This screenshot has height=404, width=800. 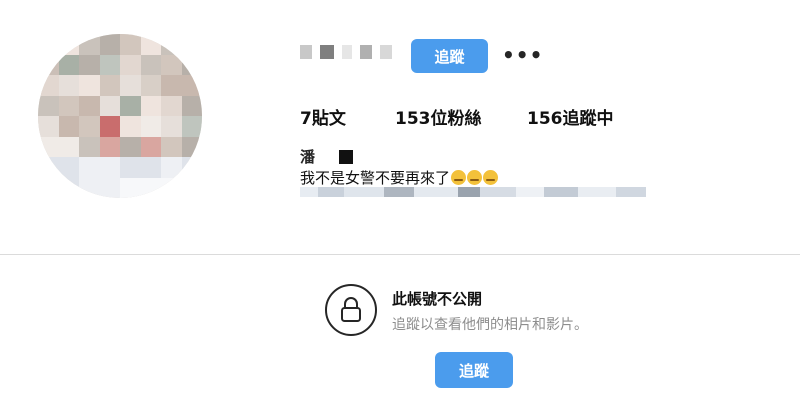 I want to click on profile-name: 潘, so click(x=327, y=156).